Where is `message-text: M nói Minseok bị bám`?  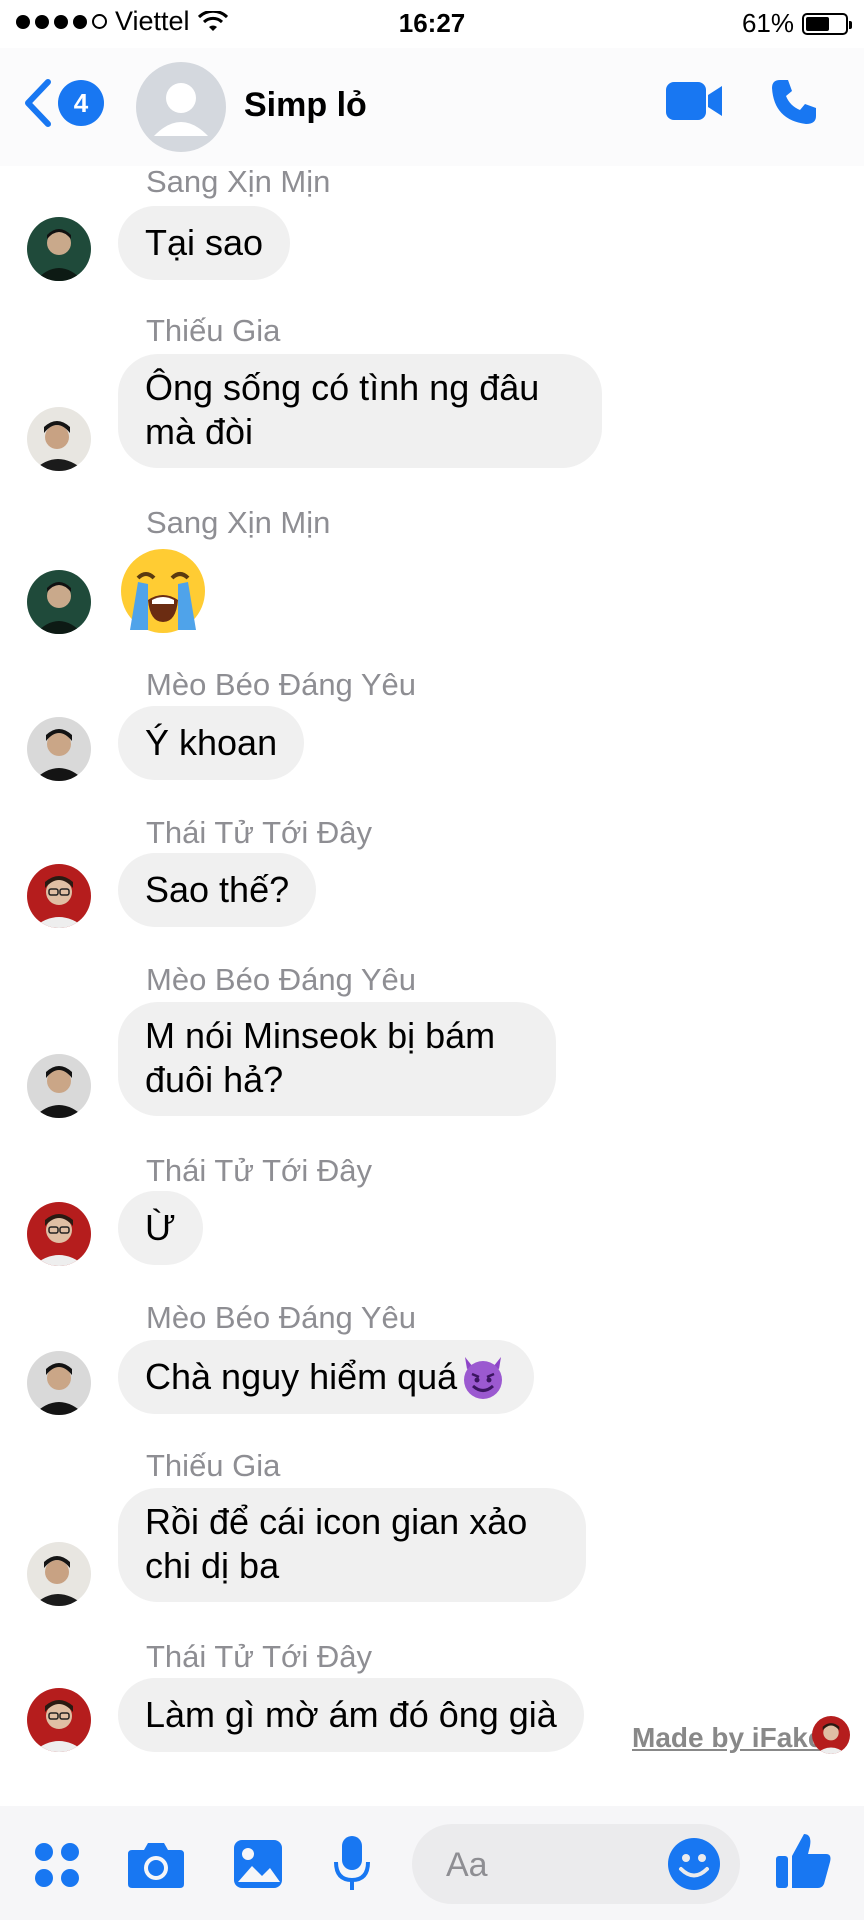 message-text: M nói Minseok bị bám is located at coordinates (320, 1035).